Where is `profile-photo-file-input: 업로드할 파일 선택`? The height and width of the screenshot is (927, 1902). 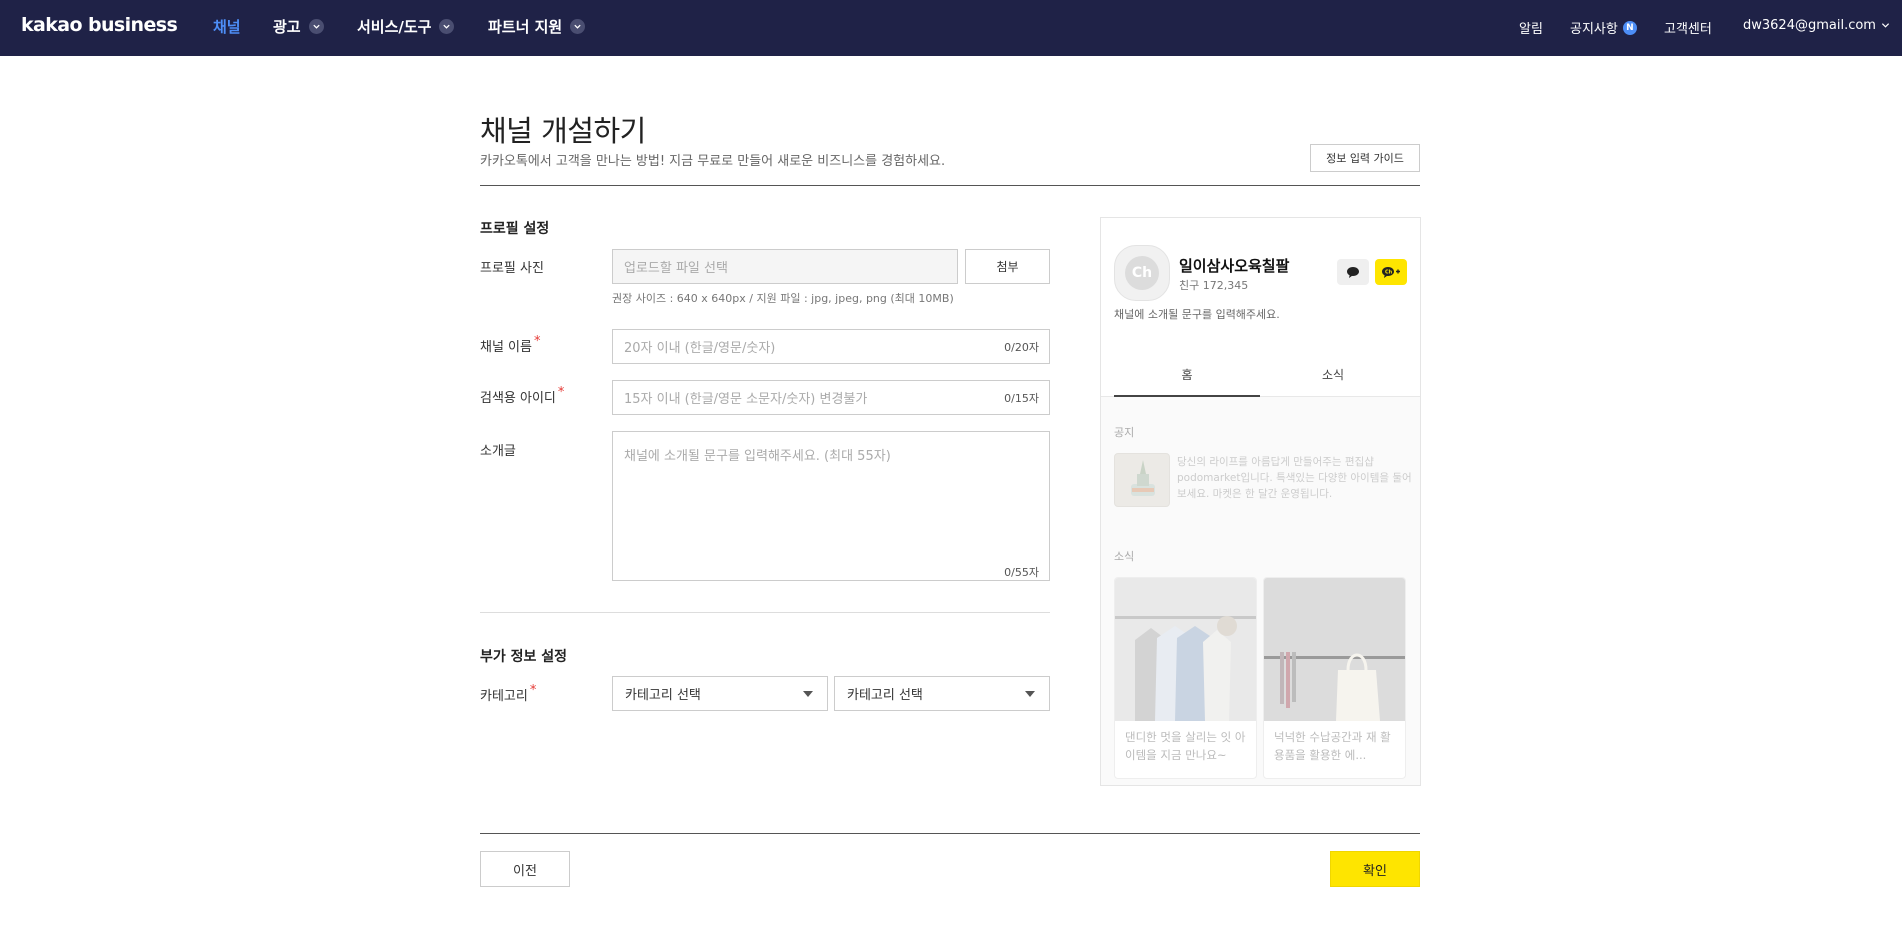 profile-photo-file-input: 업로드할 파일 선택 is located at coordinates (785, 266).